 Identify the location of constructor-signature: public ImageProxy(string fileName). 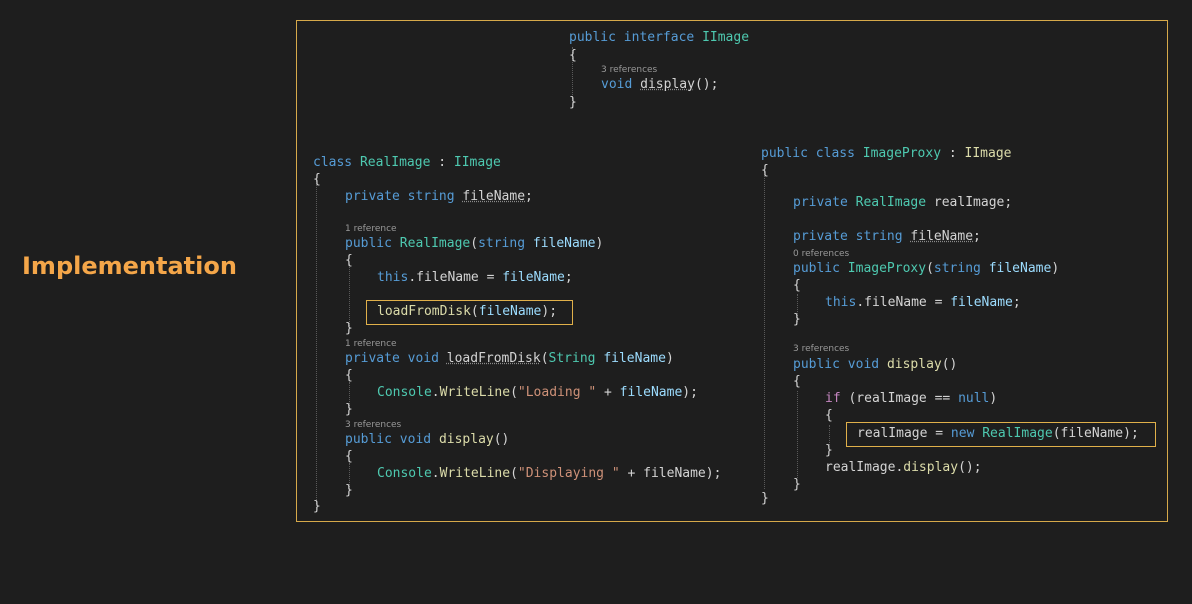
(926, 268).